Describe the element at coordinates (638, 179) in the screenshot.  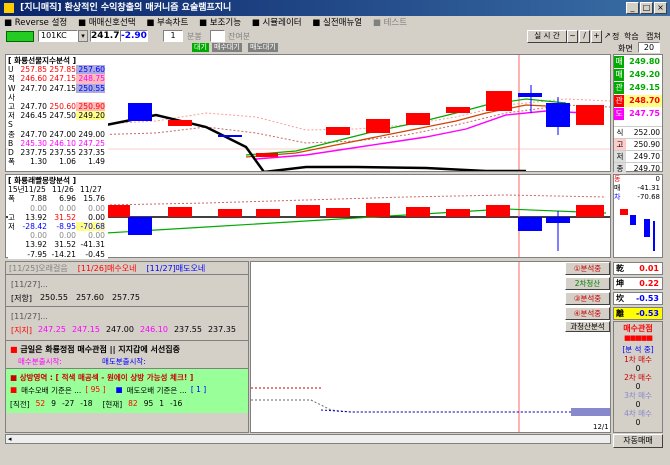
I see `right2-row: 동0` at that location.